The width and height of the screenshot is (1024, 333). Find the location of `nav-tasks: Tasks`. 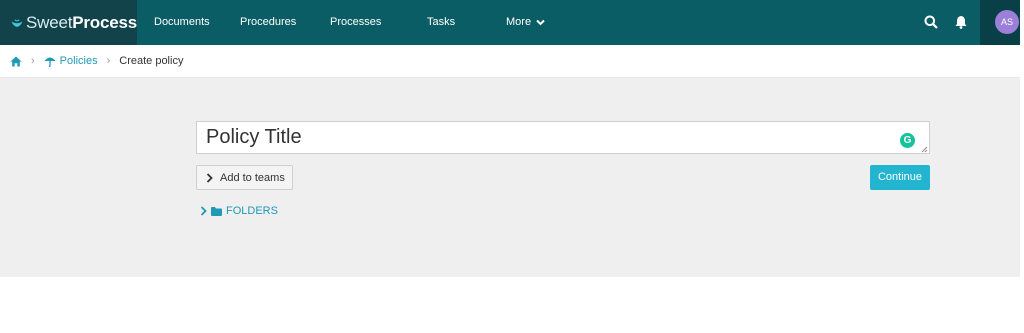

nav-tasks: Tasks is located at coordinates (441, 22).